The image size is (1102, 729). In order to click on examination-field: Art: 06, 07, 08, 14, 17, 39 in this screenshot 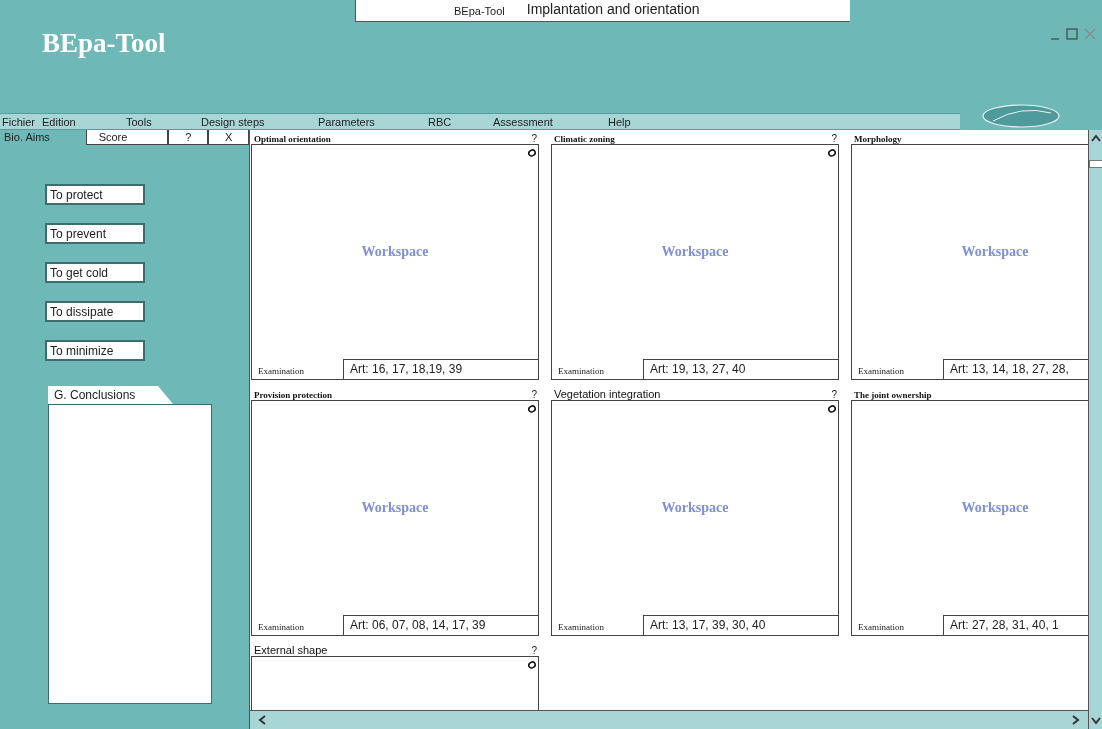, I will do `click(440, 625)`.